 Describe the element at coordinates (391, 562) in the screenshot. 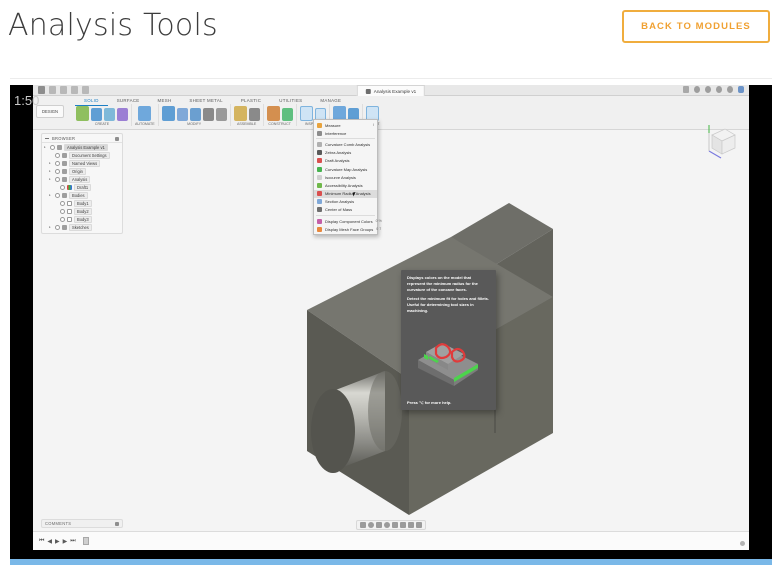

I see `video-progress-bar` at that location.